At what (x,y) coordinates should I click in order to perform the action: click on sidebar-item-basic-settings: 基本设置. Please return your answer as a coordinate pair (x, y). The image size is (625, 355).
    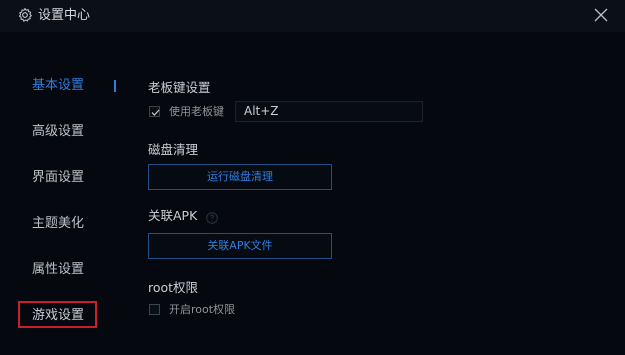
    Looking at the image, I should click on (58, 86).